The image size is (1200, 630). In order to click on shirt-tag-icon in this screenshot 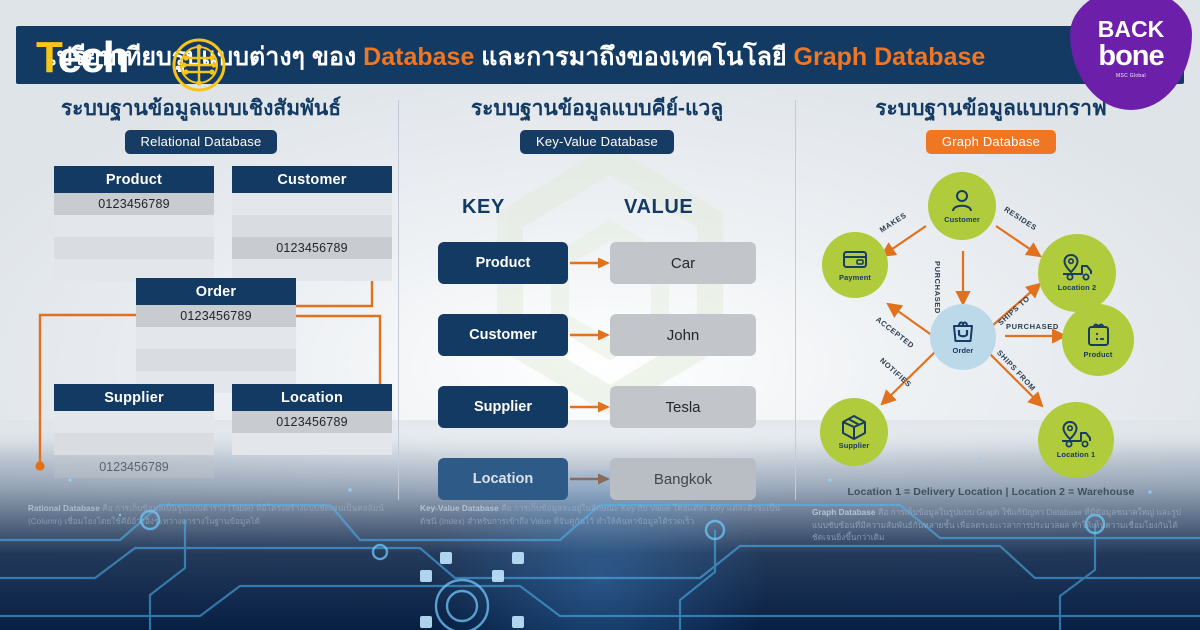, I will do `click(1098, 334)`.